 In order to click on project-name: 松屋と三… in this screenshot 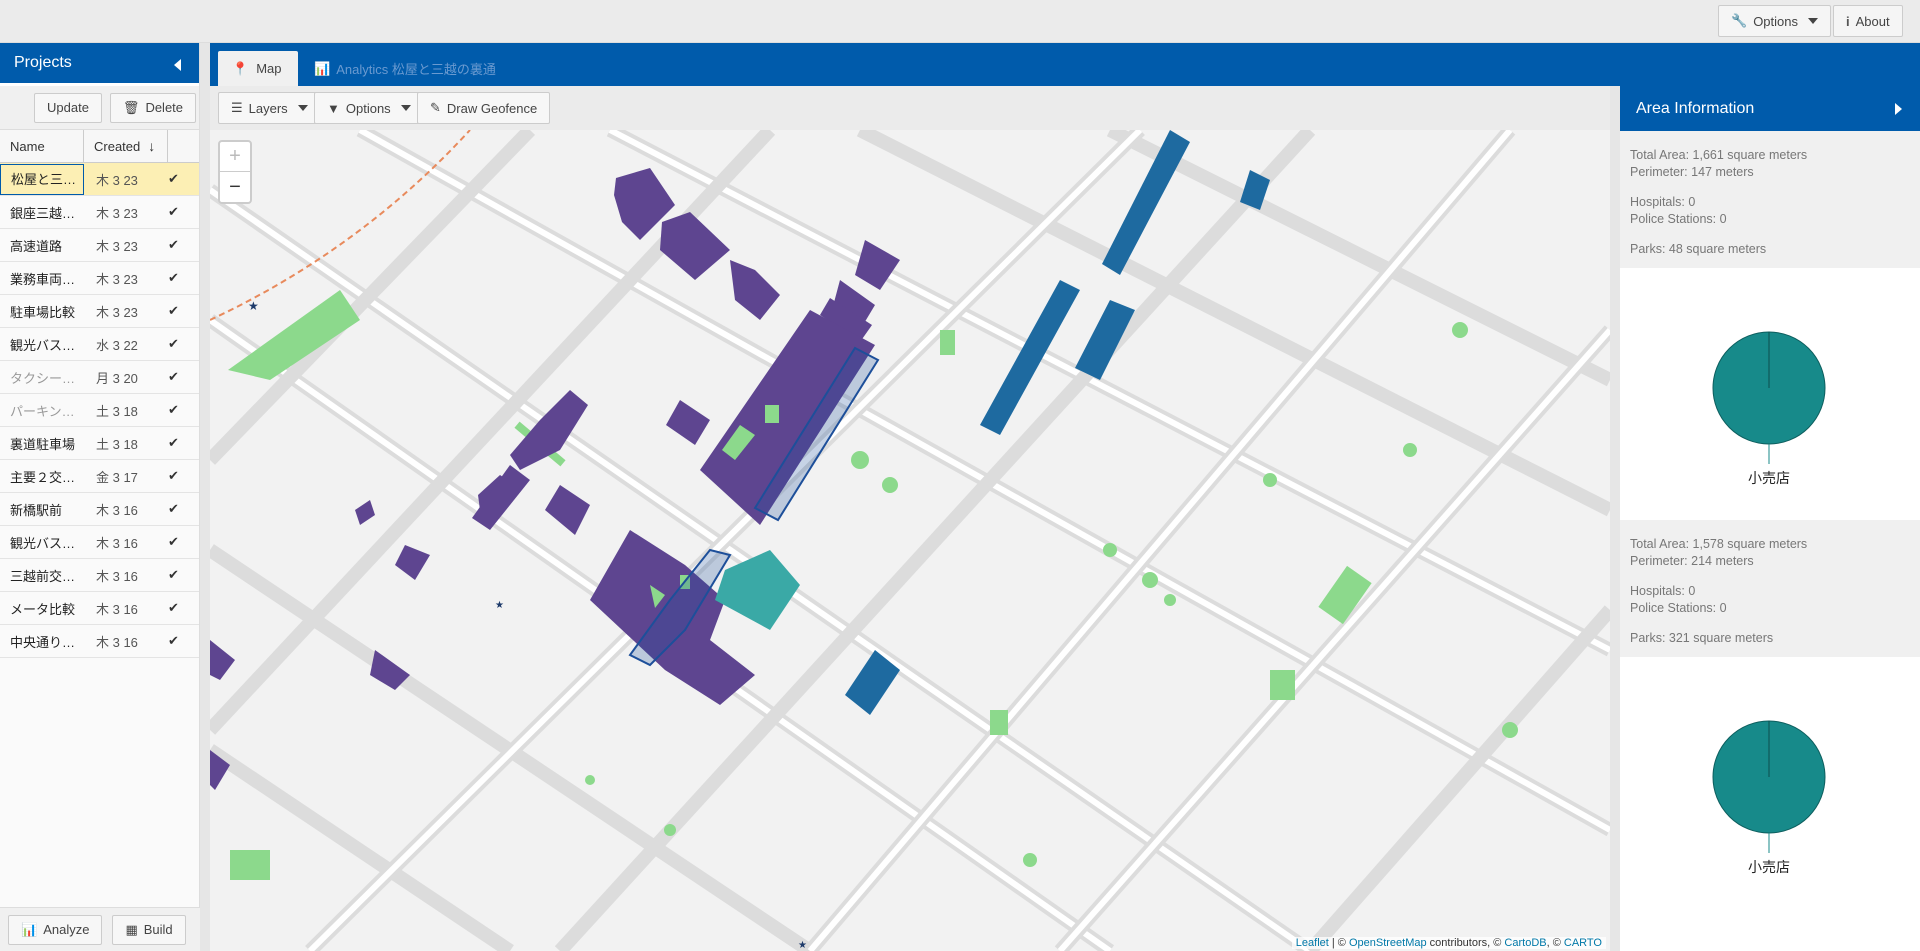, I will do `click(42, 179)`.